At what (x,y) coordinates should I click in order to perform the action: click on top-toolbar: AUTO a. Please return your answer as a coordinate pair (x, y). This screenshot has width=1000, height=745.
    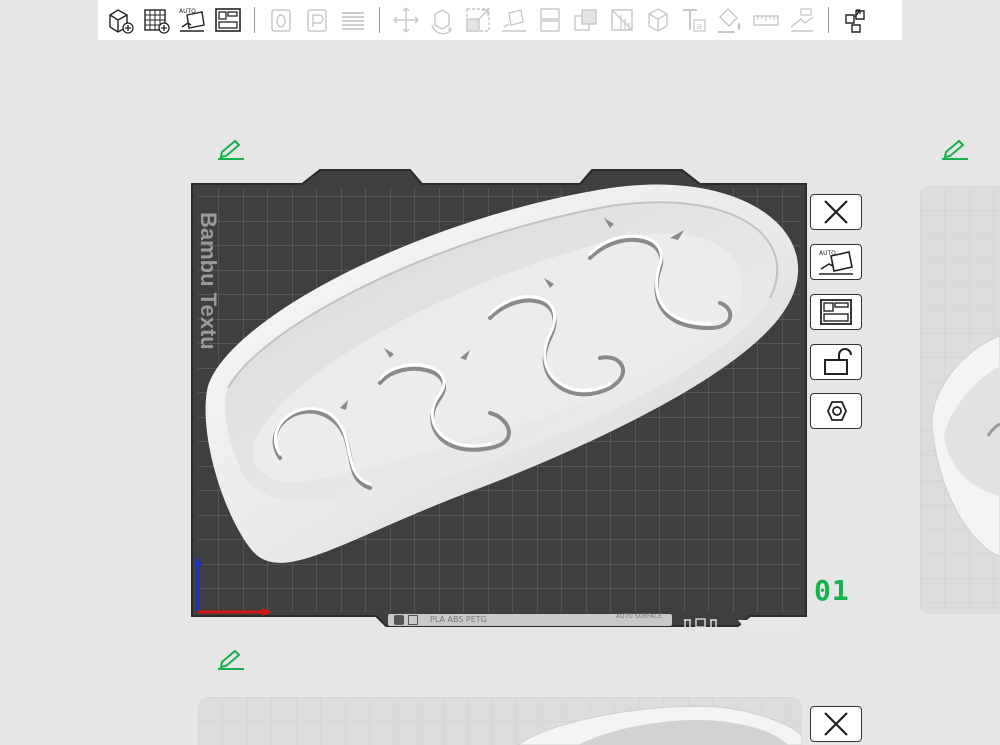
    Looking at the image, I should click on (500, 20).